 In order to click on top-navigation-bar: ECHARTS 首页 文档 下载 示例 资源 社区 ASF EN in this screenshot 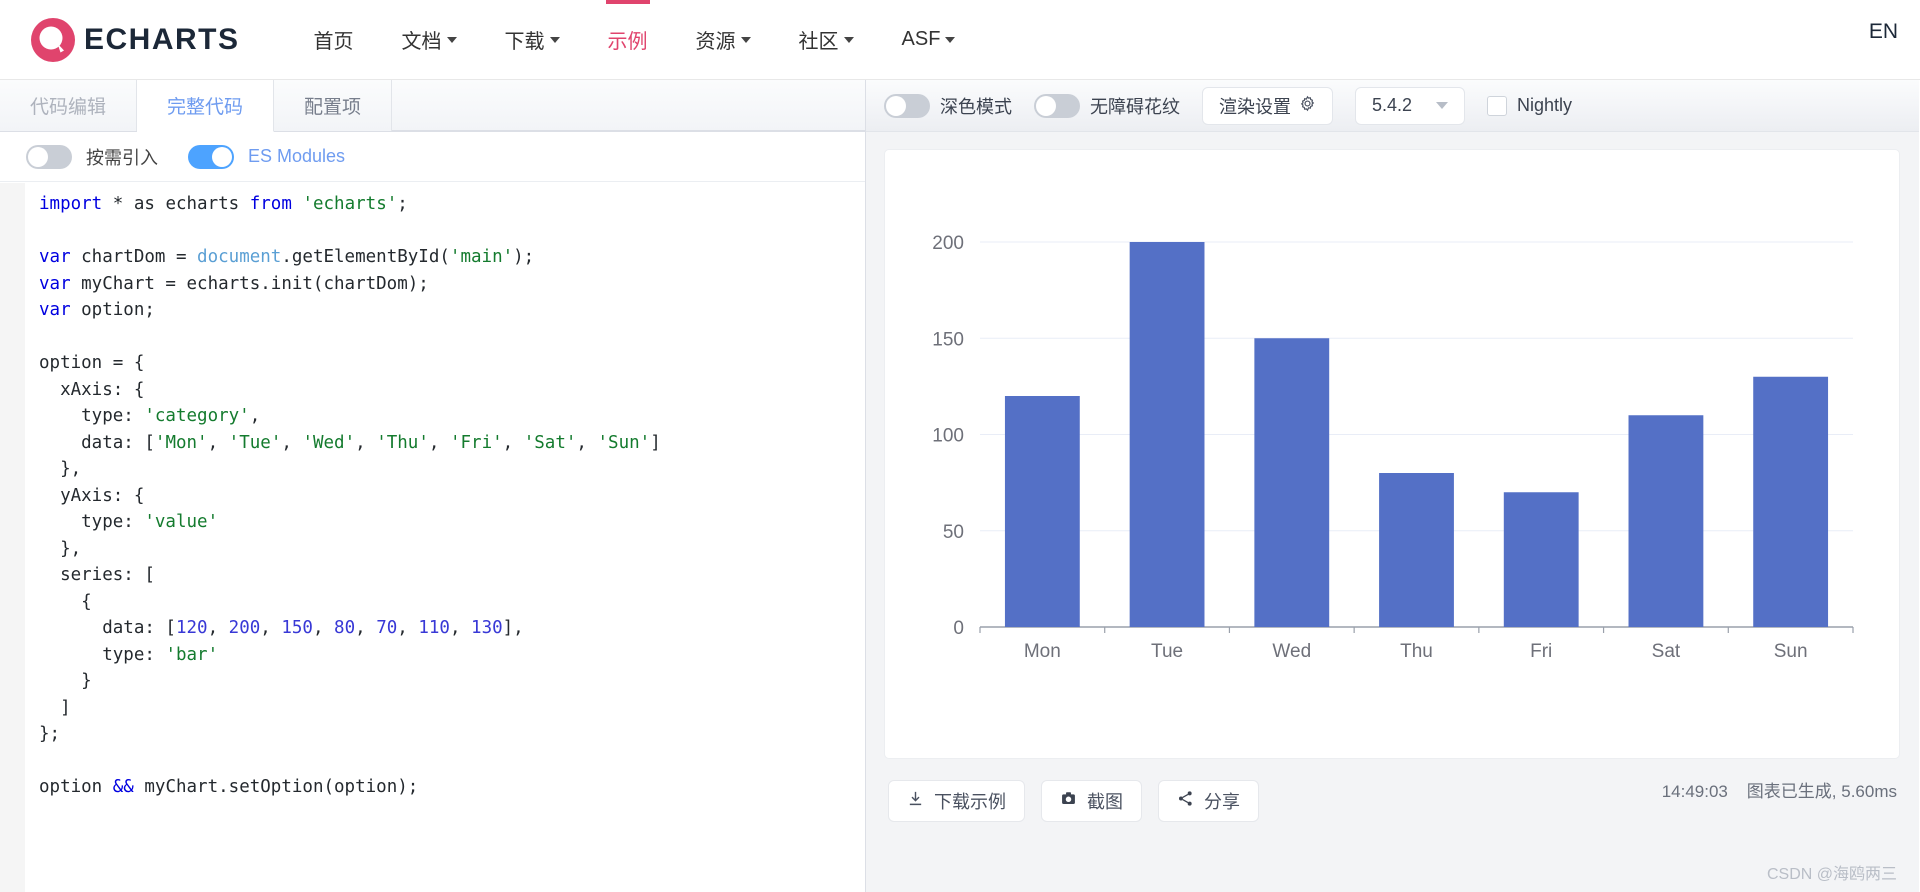, I will do `click(960, 40)`.